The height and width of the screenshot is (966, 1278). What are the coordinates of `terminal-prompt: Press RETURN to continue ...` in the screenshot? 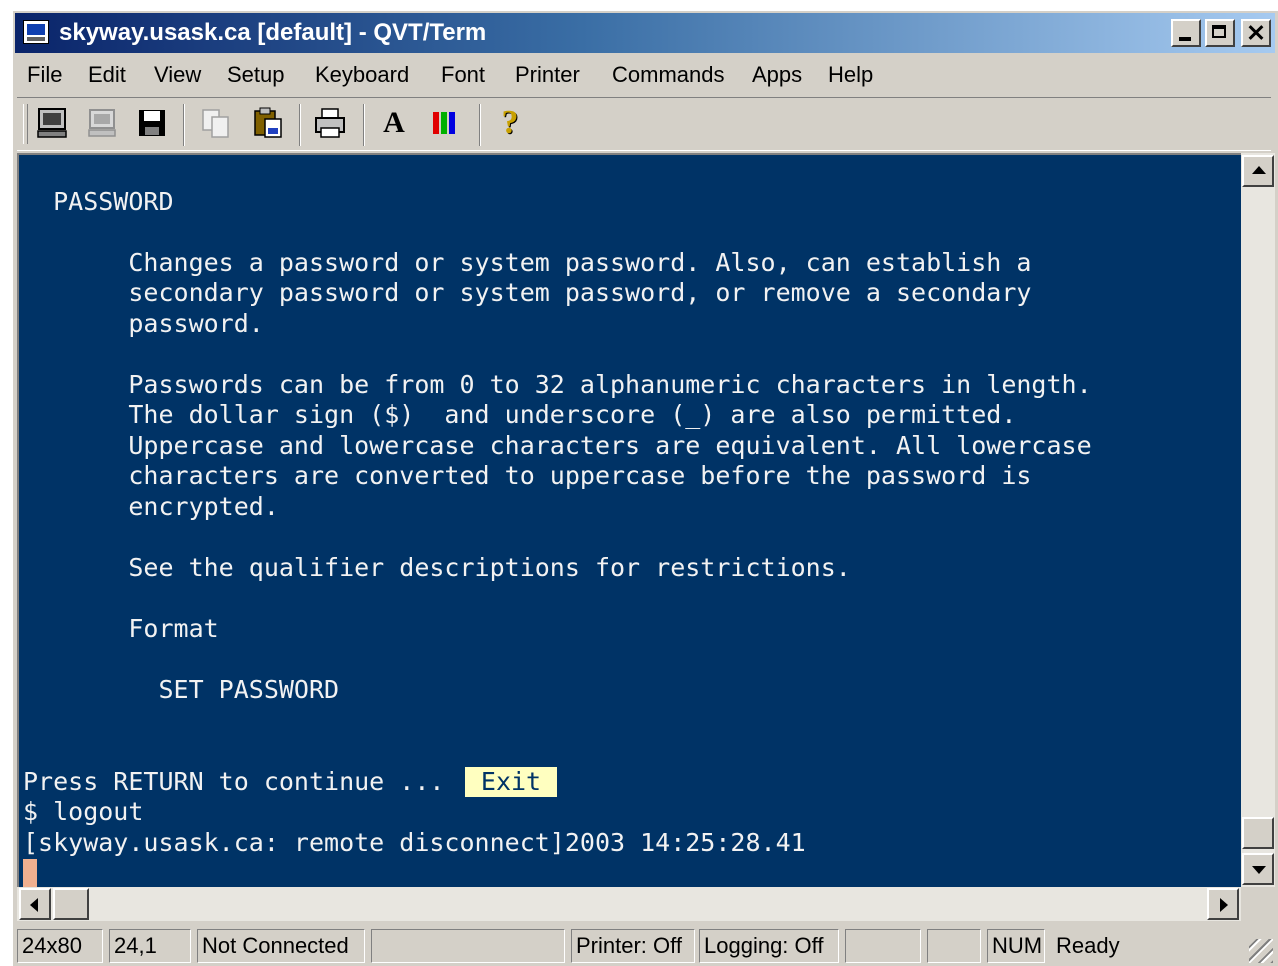 It's located at (234, 781).